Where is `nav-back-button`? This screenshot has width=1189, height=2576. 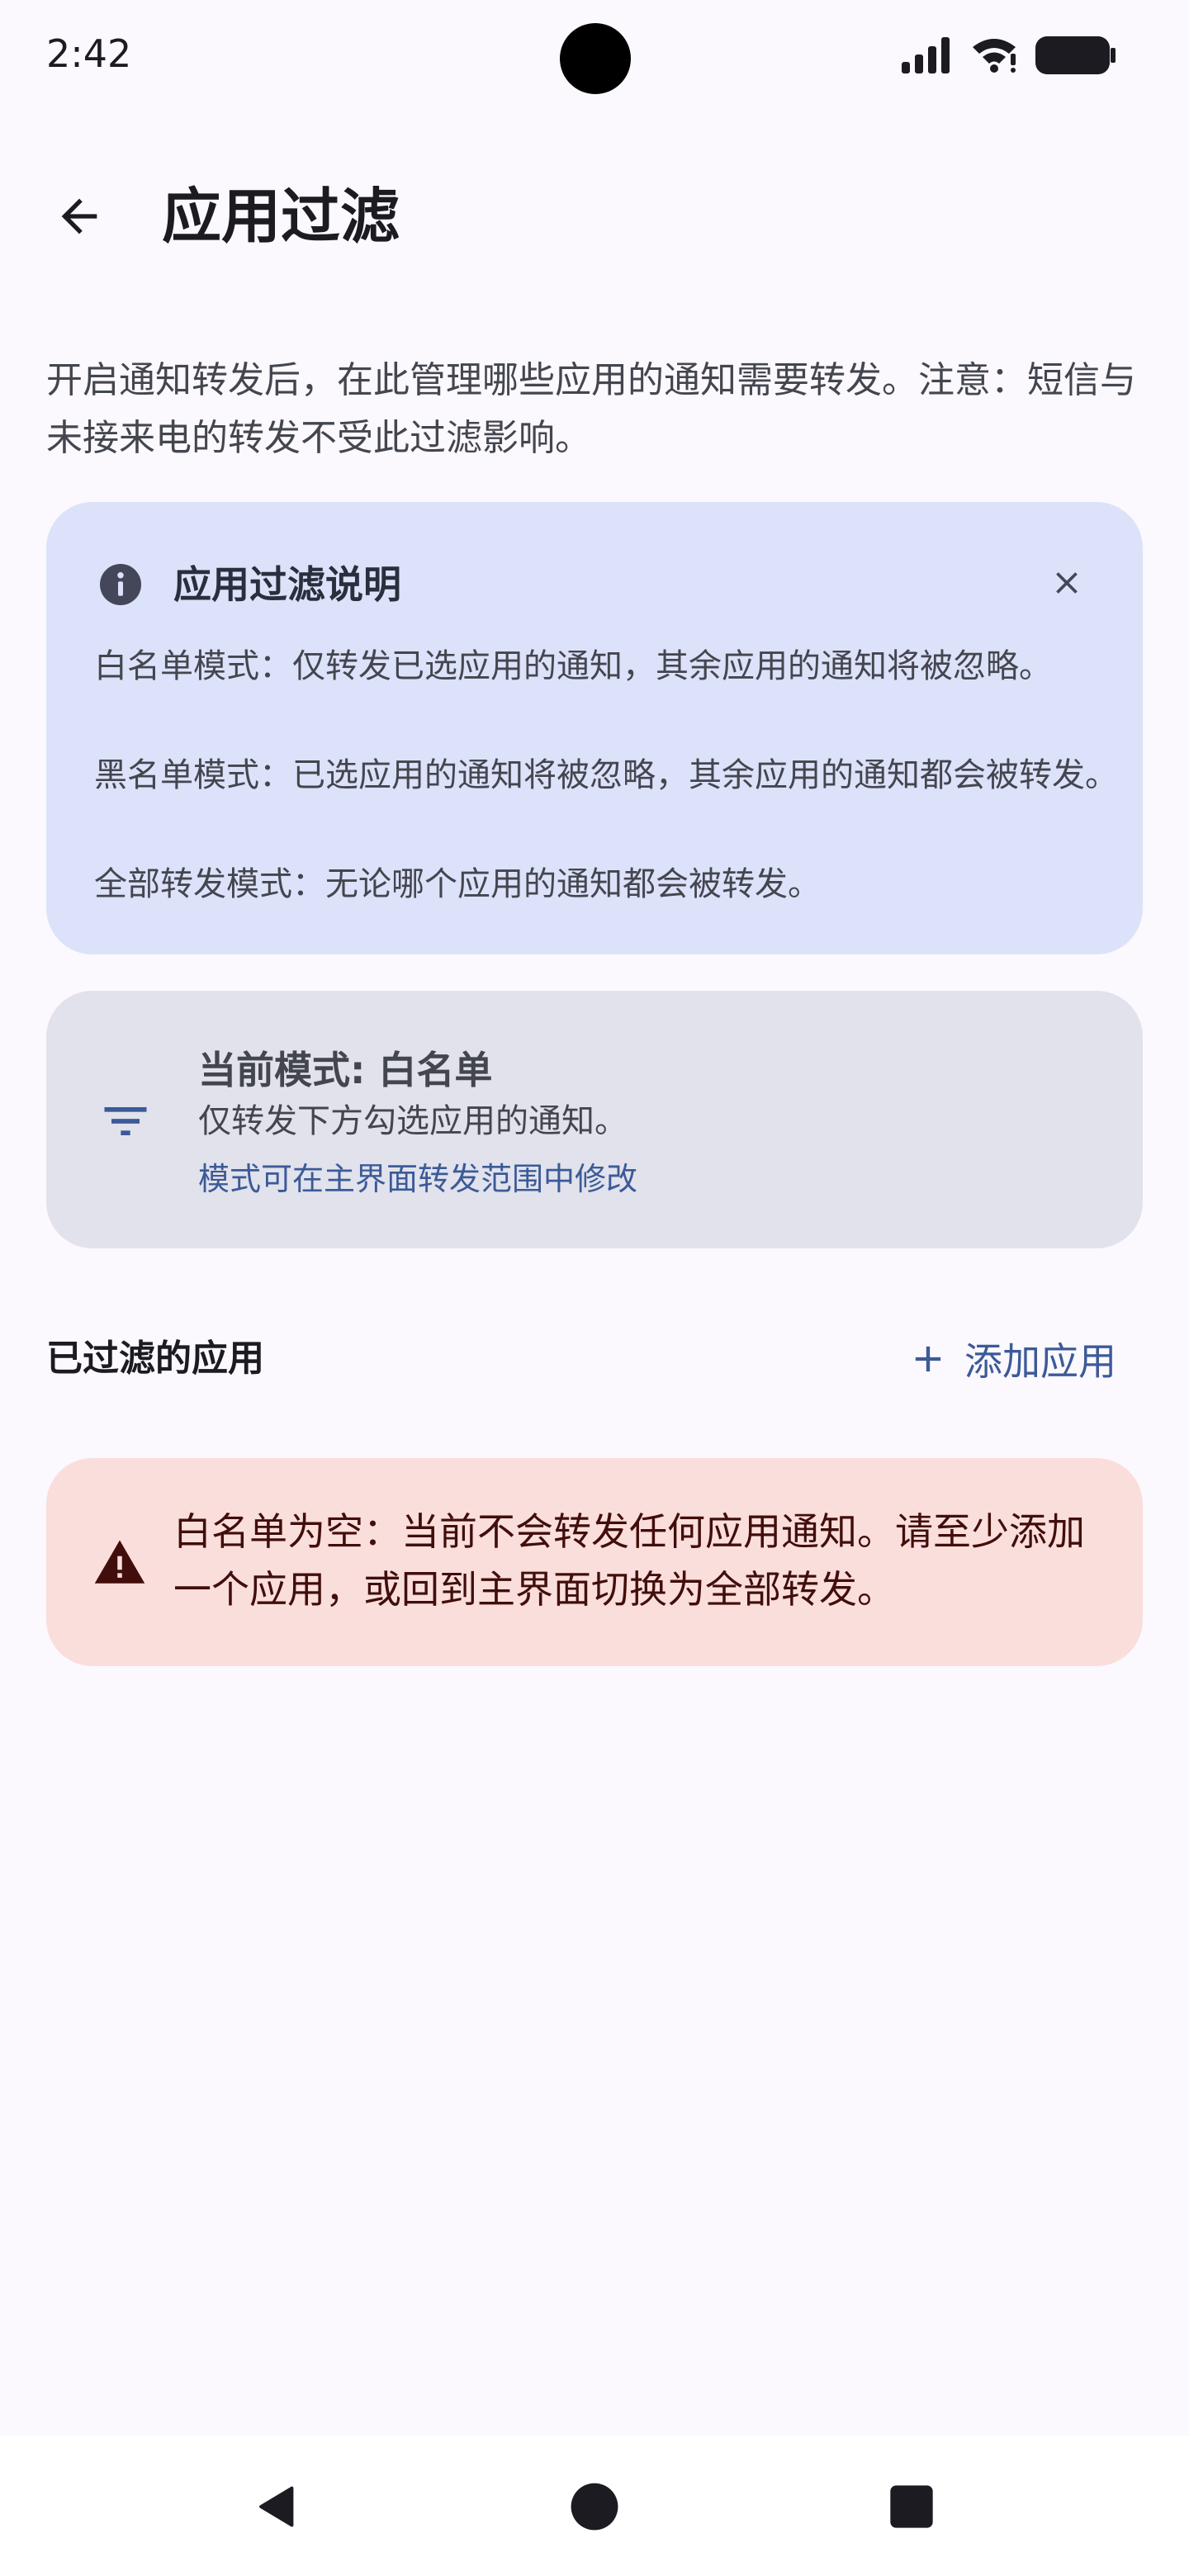 nav-back-button is located at coordinates (277, 2507).